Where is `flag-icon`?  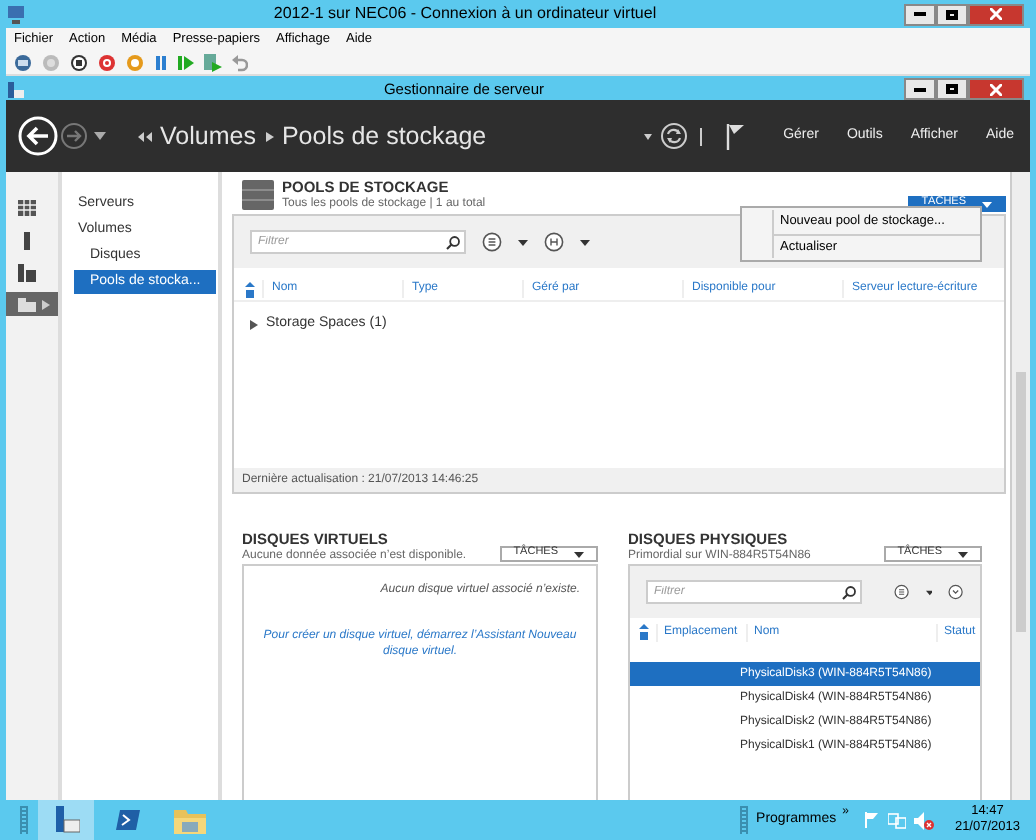 flag-icon is located at coordinates (734, 136).